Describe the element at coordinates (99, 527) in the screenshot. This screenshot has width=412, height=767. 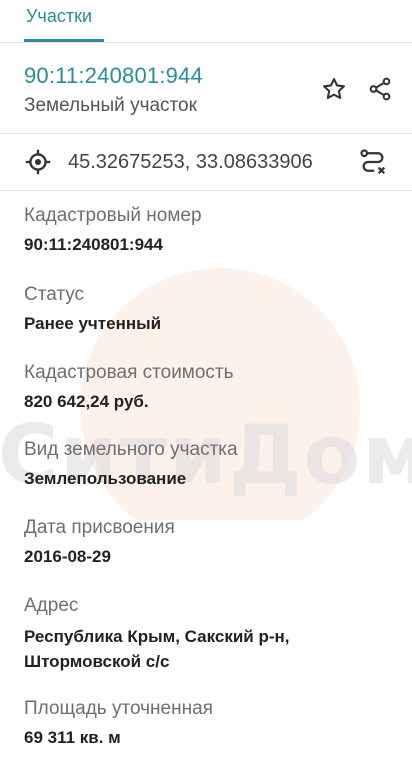
I see `field-label: Дата присвоения` at that location.